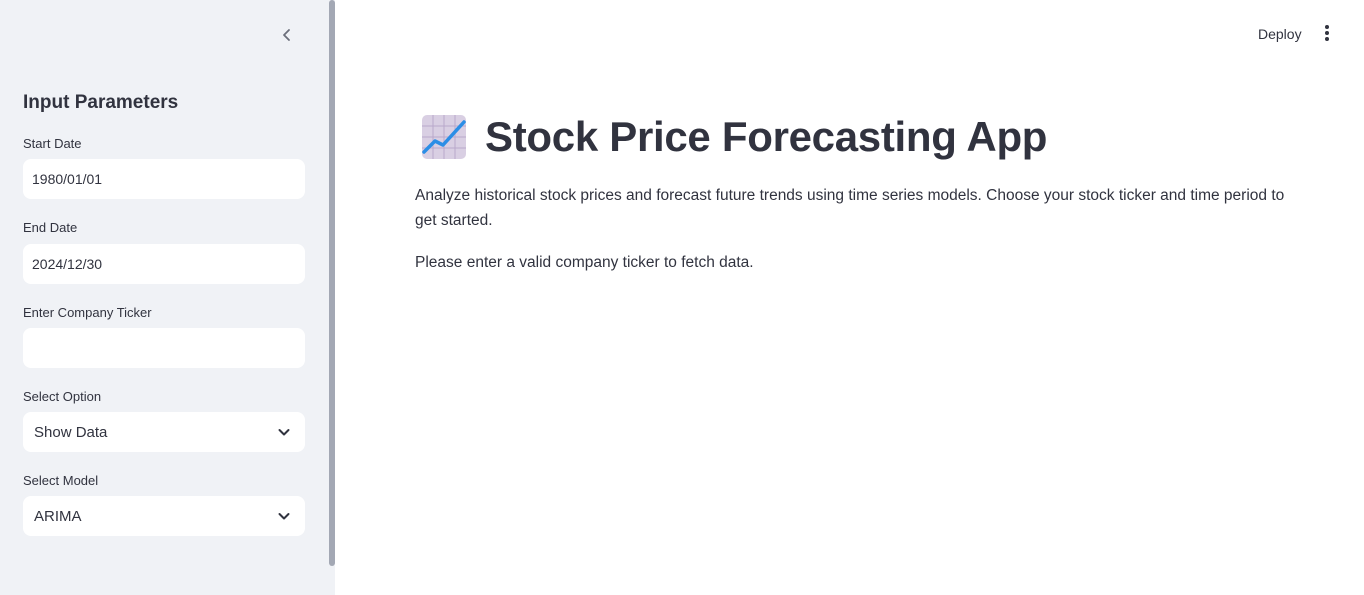 This screenshot has height=595, width=1364. I want to click on option-label: Select Option, so click(62, 396).